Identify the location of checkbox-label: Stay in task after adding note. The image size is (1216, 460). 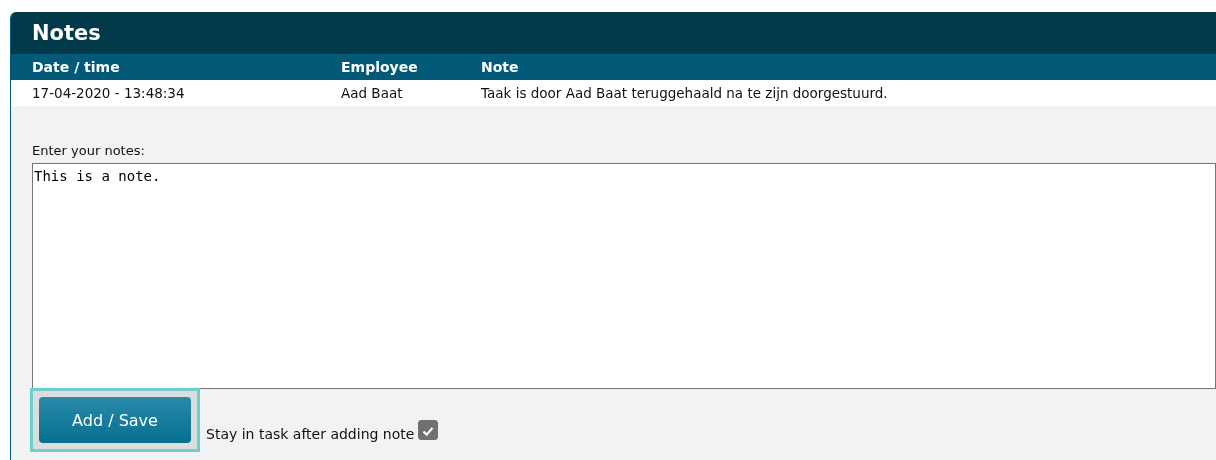
(310, 434).